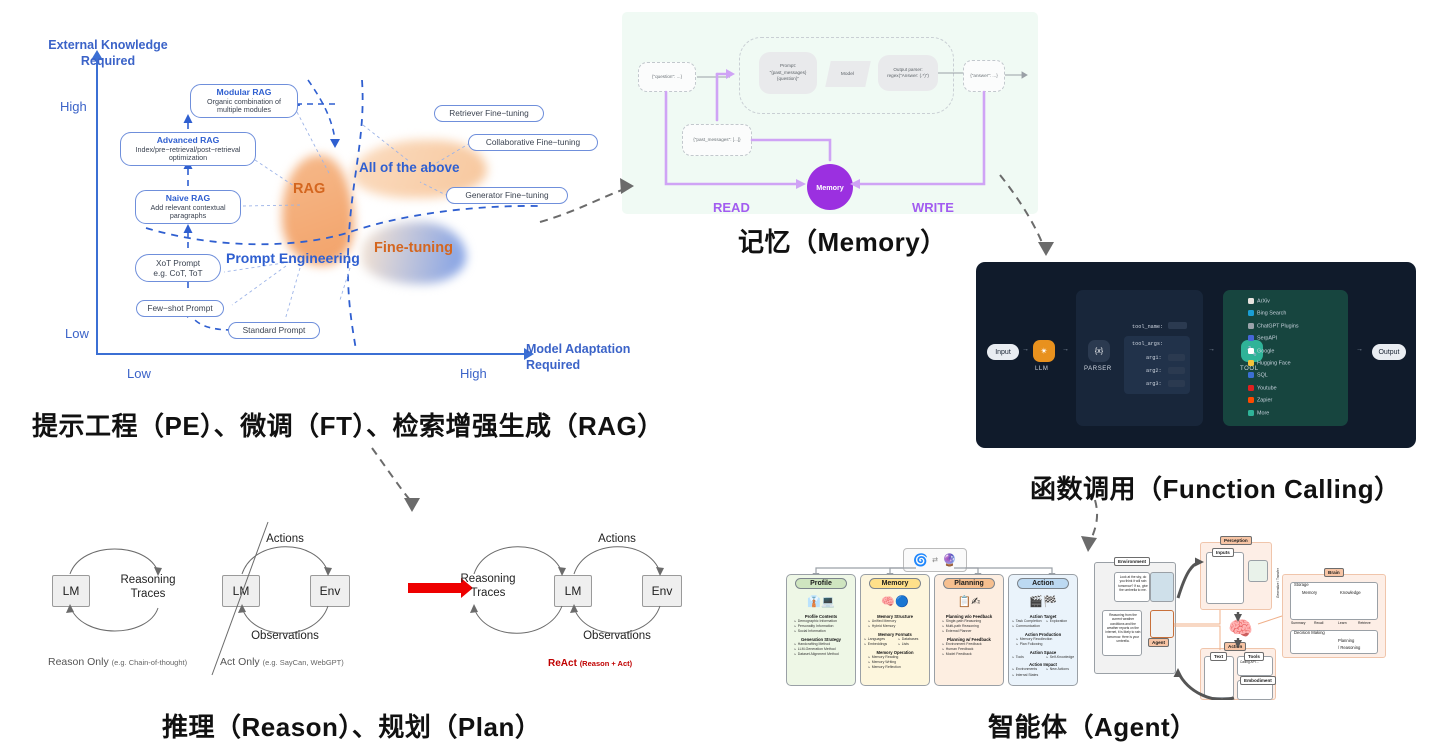 This screenshot has width=1440, height=748. I want to click on agent-column-icons: 🧠🔵, so click(895, 601).